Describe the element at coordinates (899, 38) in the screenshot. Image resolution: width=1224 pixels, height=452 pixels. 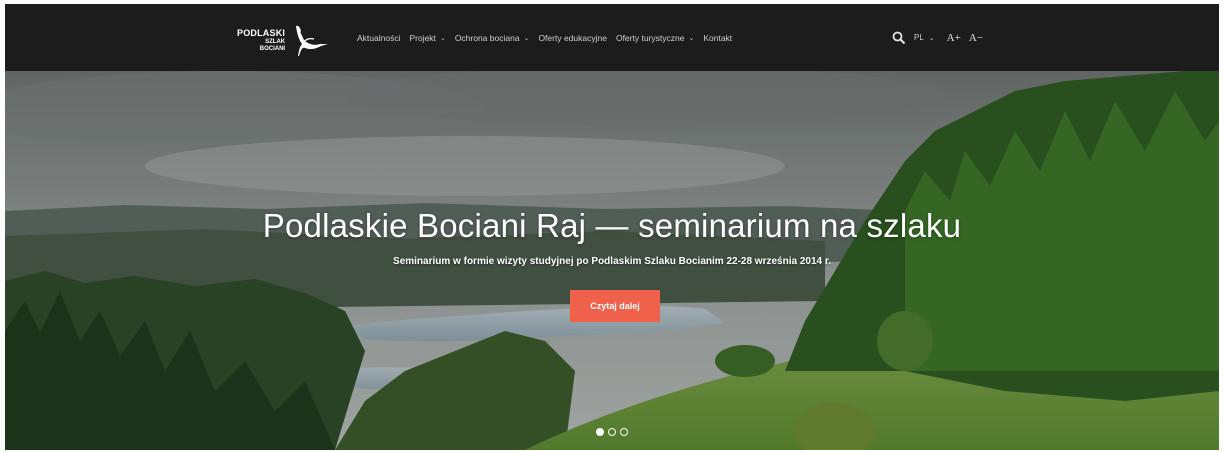
I see `search-icon` at that location.